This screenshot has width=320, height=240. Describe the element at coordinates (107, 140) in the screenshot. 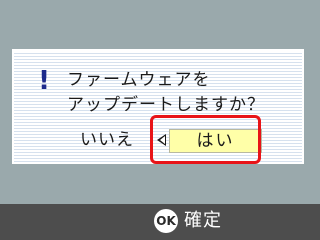

I see `no-button: いいえ` at that location.